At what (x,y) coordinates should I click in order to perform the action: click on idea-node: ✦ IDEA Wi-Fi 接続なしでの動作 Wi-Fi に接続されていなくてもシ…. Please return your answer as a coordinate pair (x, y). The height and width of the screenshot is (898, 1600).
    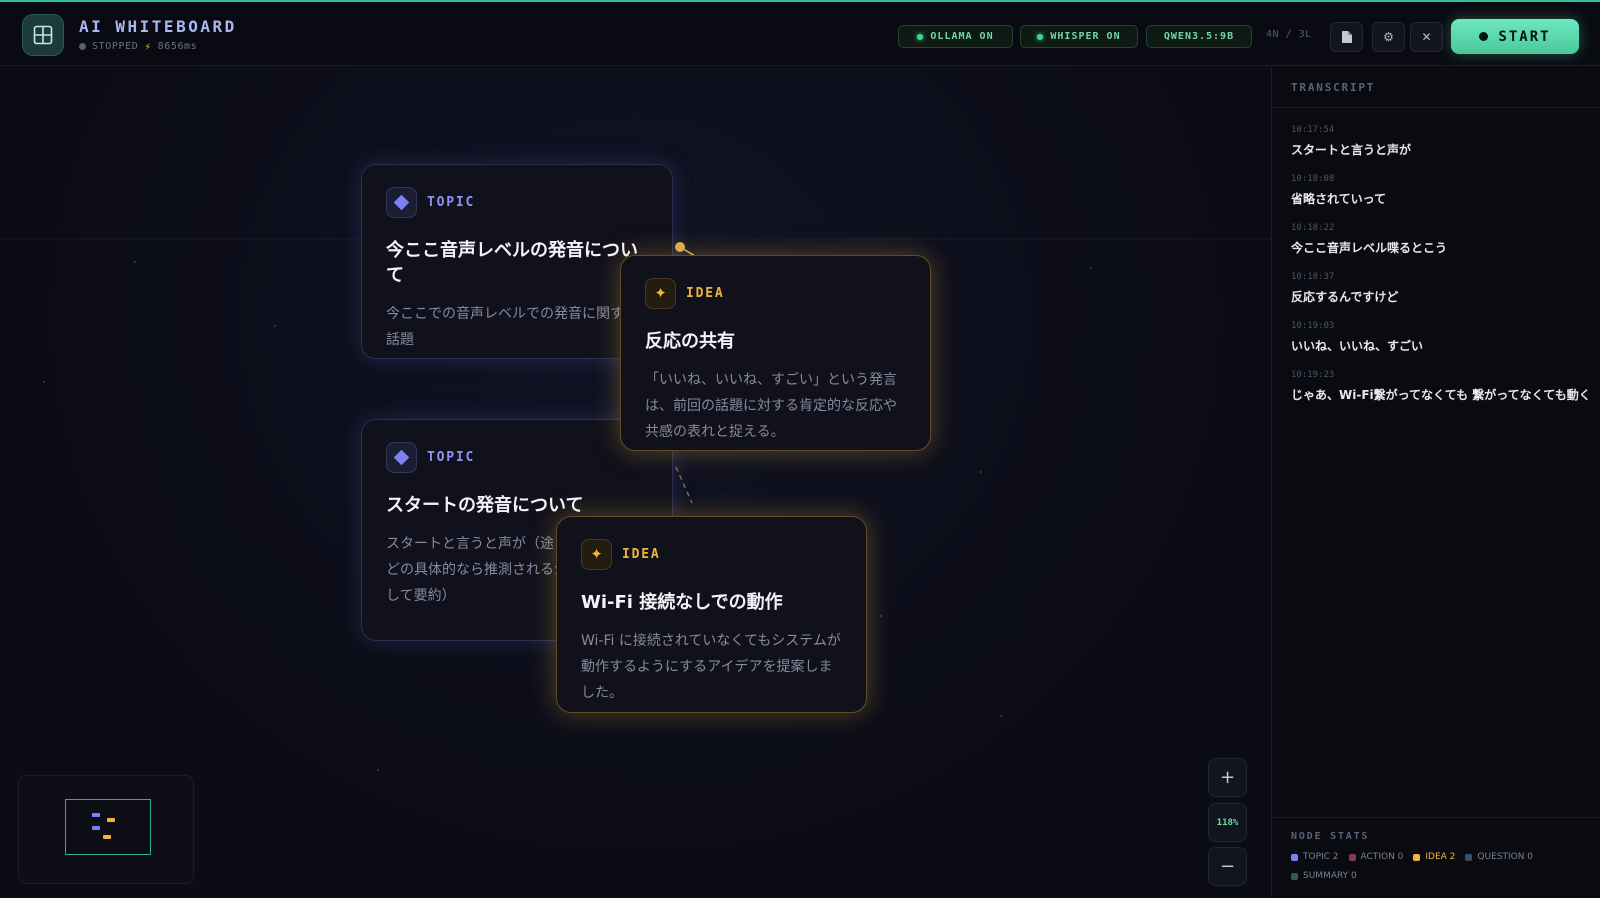
    Looking at the image, I should click on (711, 614).